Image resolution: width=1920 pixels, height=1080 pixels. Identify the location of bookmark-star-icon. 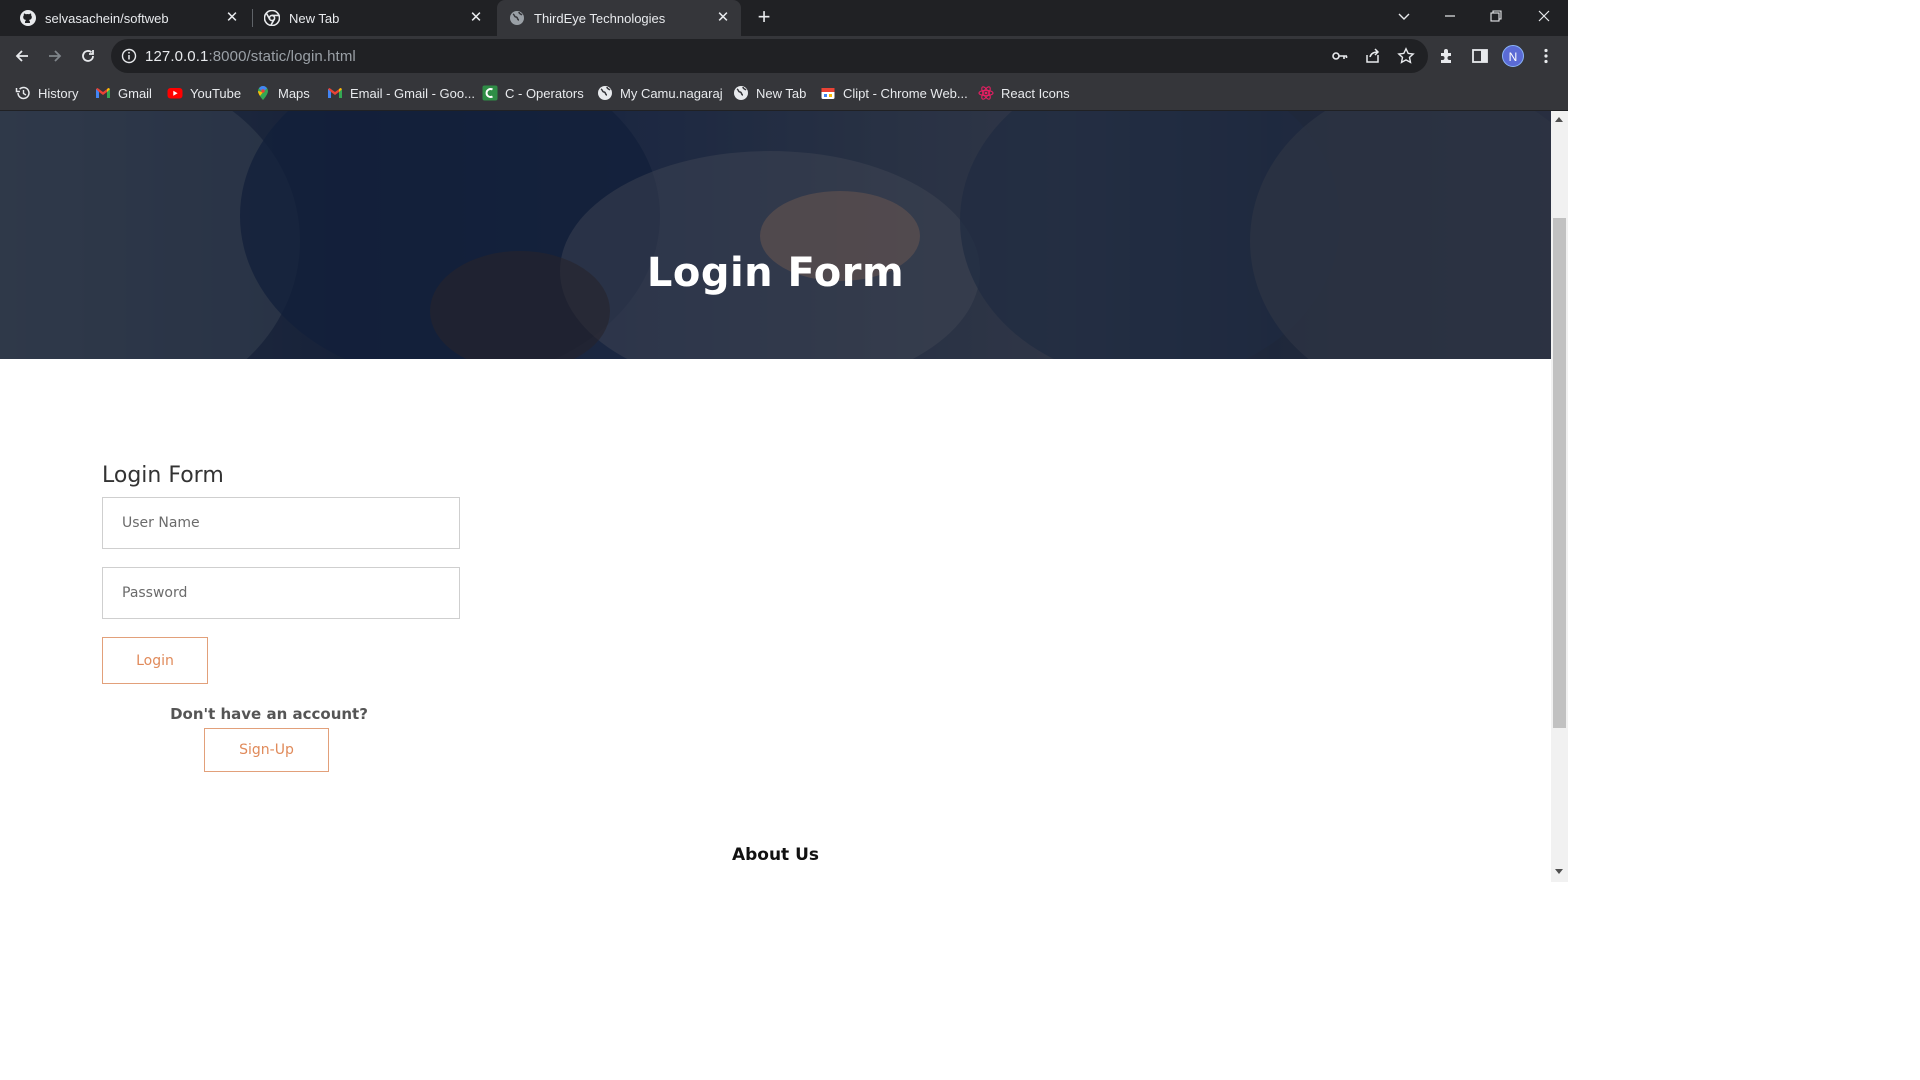
(1406, 56).